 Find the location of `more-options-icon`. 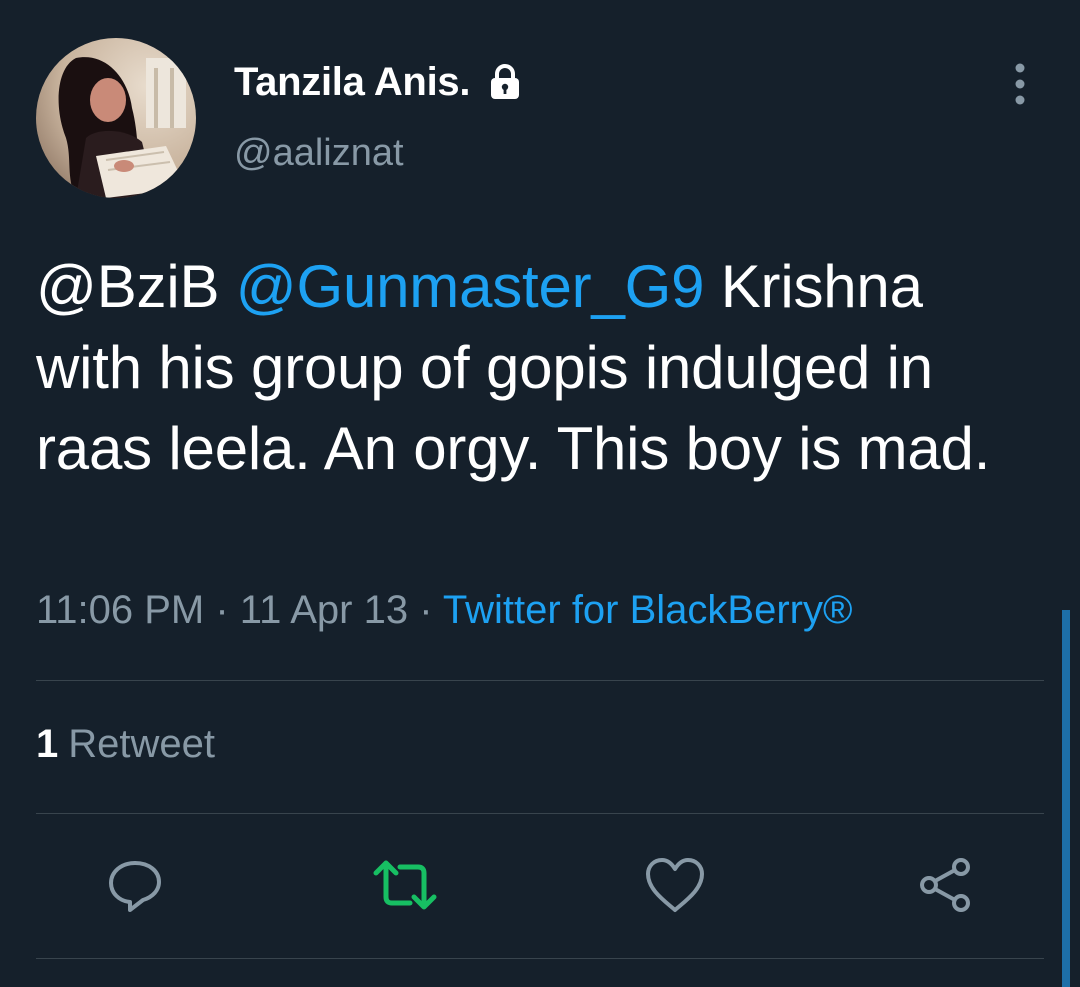

more-options-icon is located at coordinates (1020, 84).